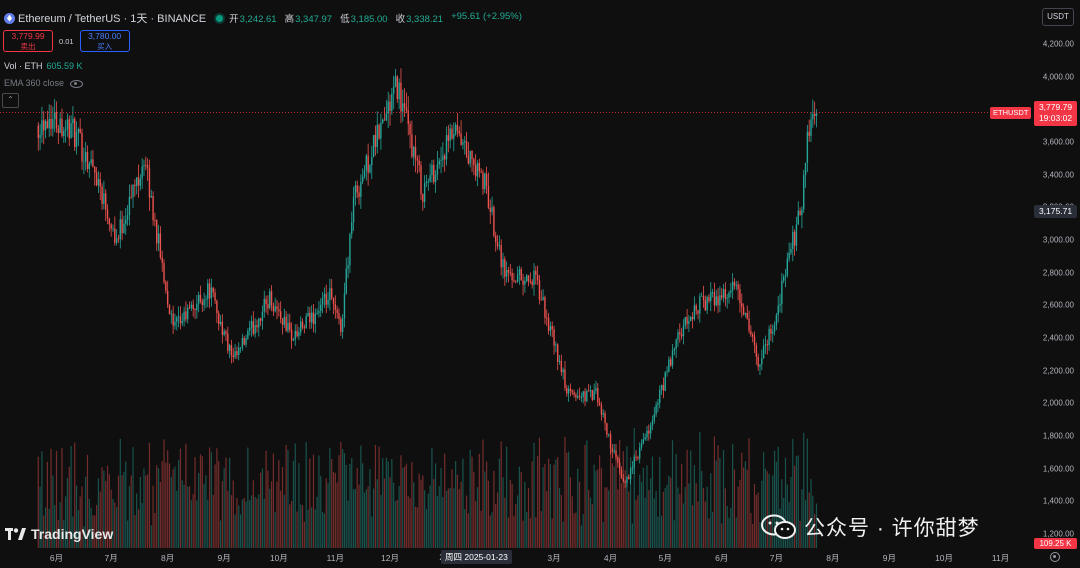 The height and width of the screenshot is (568, 1080). Describe the element at coordinates (77, 83) in the screenshot. I see `eye-hidden-icon` at that location.